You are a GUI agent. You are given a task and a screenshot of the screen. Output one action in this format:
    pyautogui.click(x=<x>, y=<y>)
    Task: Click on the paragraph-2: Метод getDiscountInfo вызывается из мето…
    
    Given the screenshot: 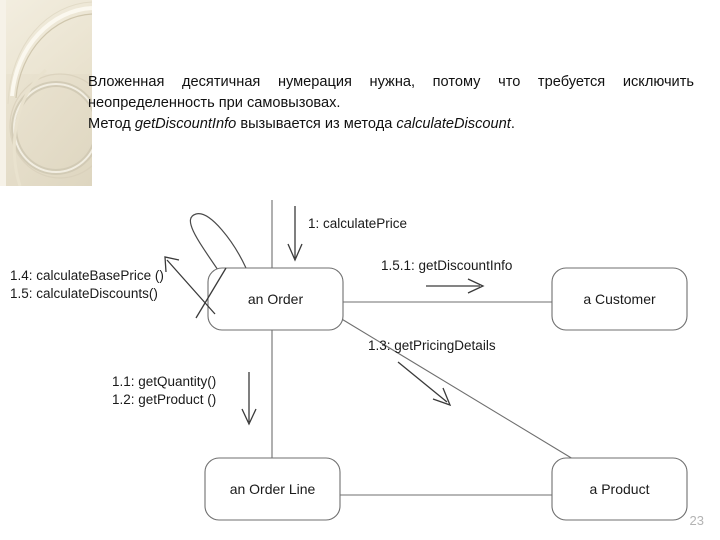 What is the action you would take?
    pyautogui.click(x=391, y=124)
    